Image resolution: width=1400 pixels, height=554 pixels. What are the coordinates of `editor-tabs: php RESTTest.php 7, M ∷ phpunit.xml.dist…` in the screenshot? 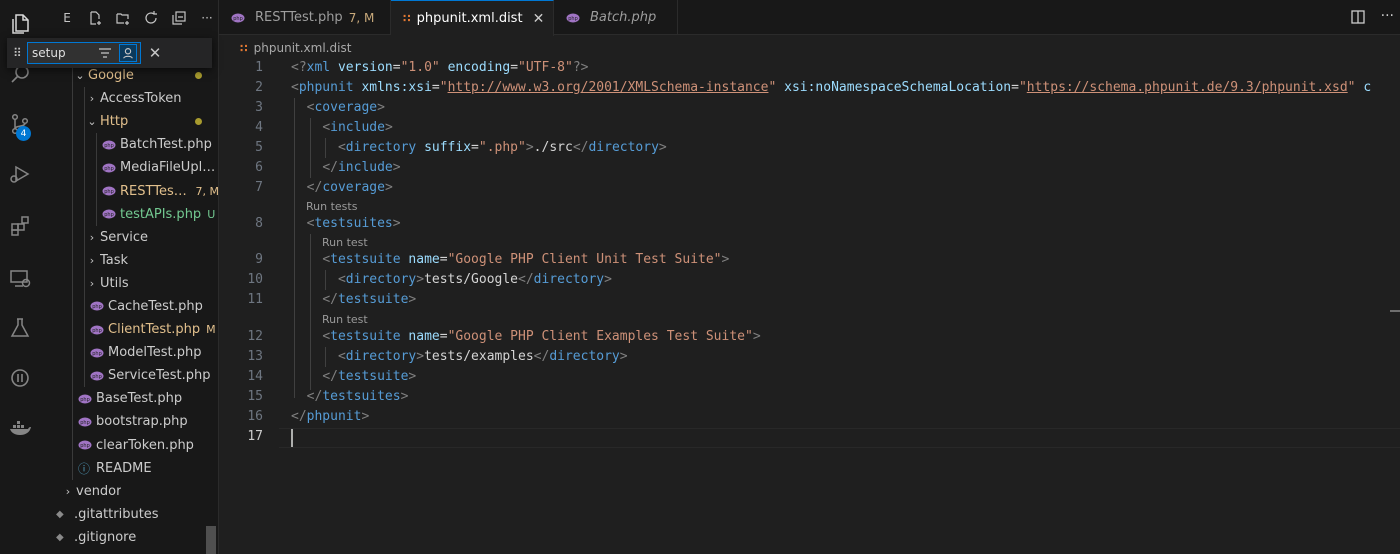 It's located at (809, 18).